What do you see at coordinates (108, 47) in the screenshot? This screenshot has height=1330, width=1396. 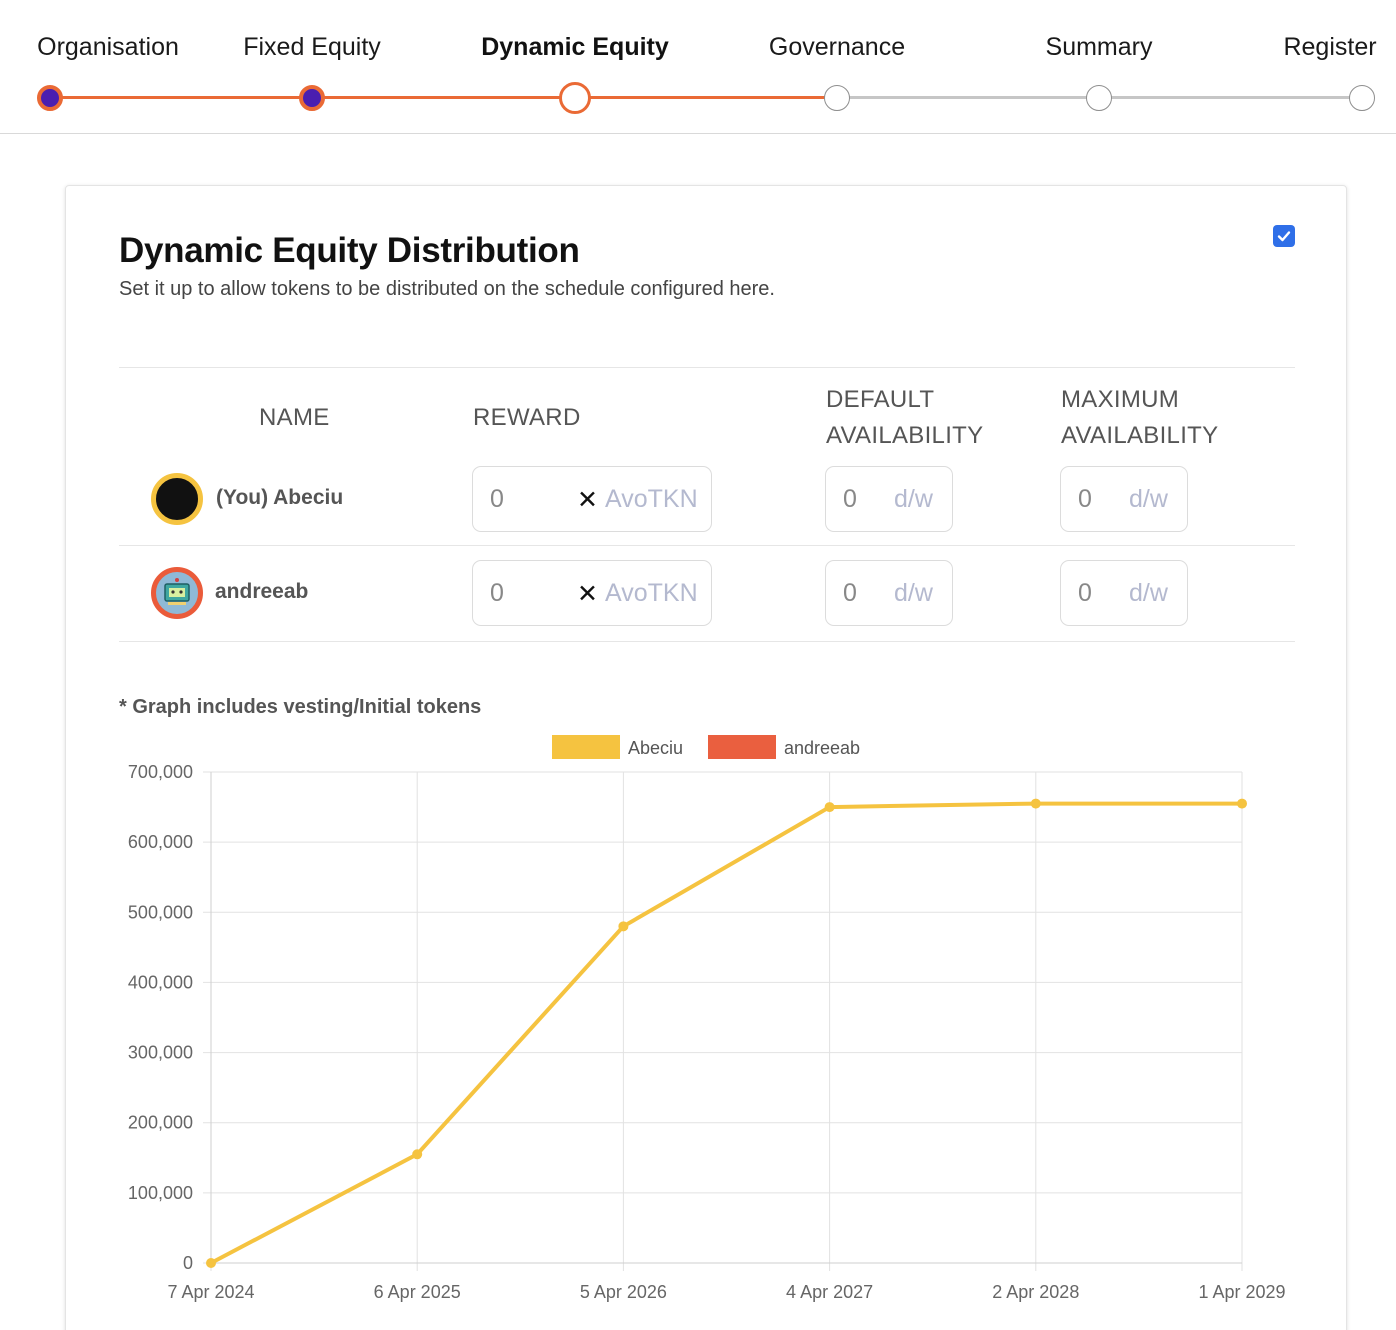 I see `step-organisation-label: Organisation` at bounding box center [108, 47].